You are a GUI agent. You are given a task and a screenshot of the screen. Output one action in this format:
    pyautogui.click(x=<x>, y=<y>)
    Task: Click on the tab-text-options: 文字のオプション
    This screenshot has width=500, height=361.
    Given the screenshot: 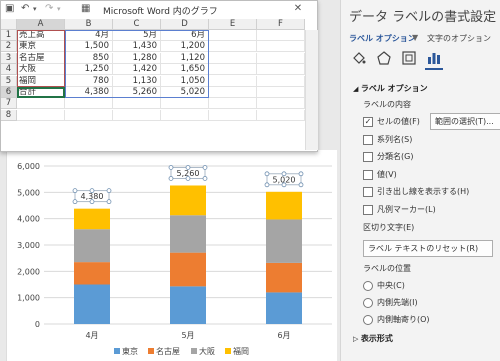 What is the action you would take?
    pyautogui.click(x=459, y=38)
    